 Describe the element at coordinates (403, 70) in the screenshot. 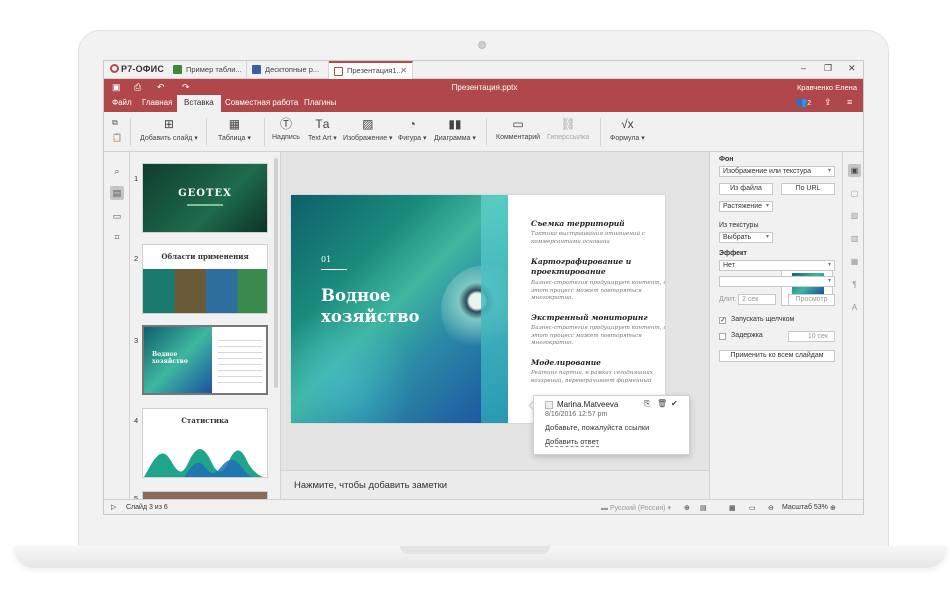

I see `close-tab-icon: ✕` at that location.